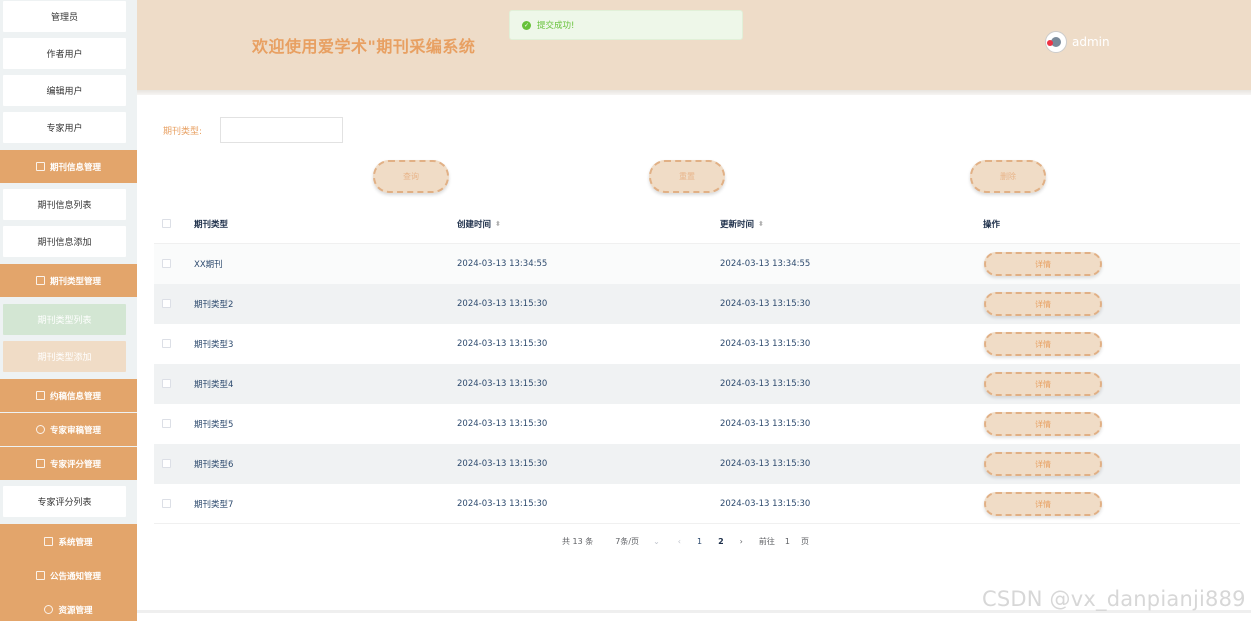 The image size is (1251, 621). What do you see at coordinates (742, 224) in the screenshot?
I see `column-header-updated: 更新时间 ⬍` at bounding box center [742, 224].